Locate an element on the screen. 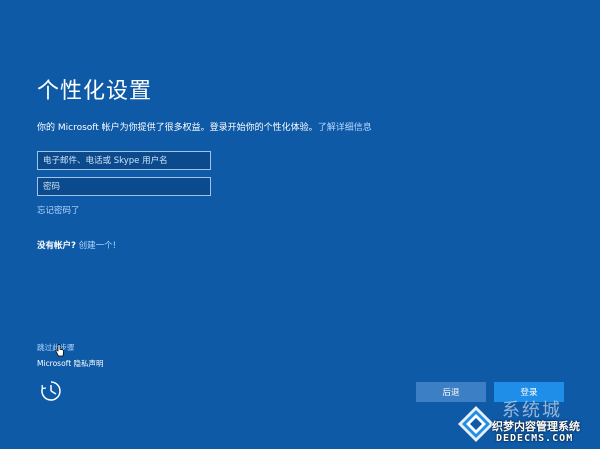 The width and height of the screenshot is (600, 449). create-account-link: 创建一个! is located at coordinates (97, 246).